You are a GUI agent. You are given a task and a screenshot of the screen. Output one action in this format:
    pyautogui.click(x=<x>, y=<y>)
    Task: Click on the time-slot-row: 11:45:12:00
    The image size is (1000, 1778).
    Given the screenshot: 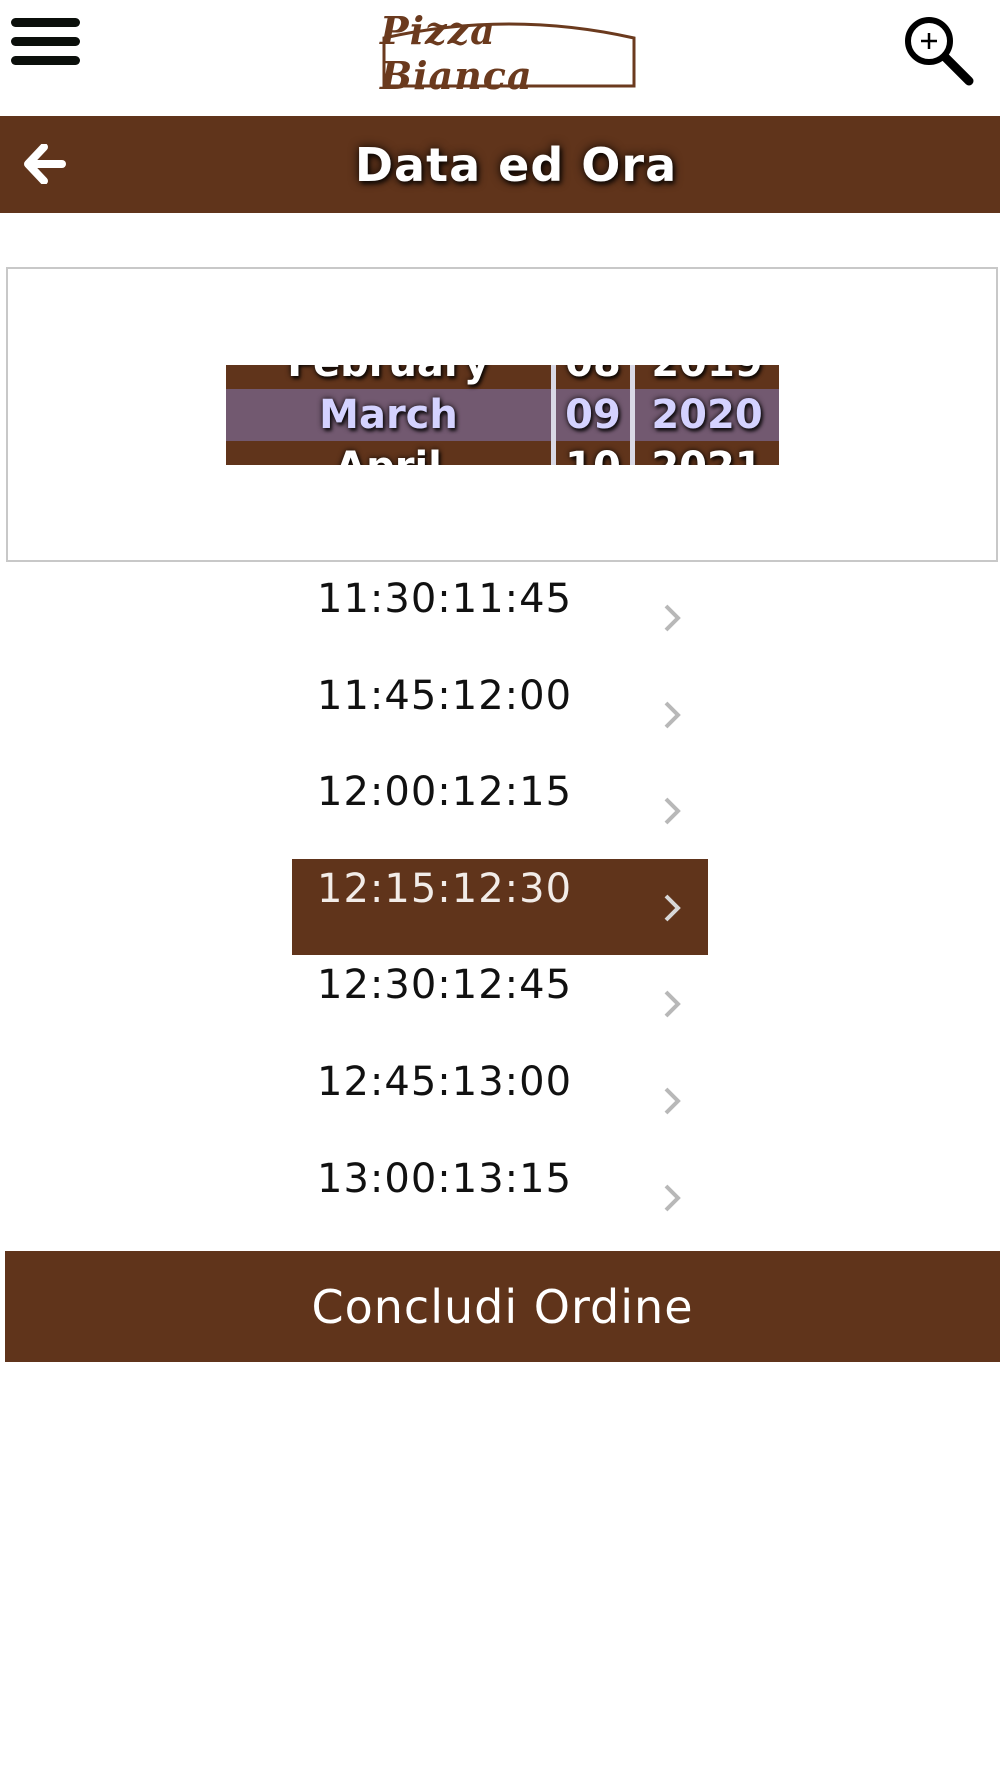 What is the action you would take?
    pyautogui.click(x=500, y=714)
    